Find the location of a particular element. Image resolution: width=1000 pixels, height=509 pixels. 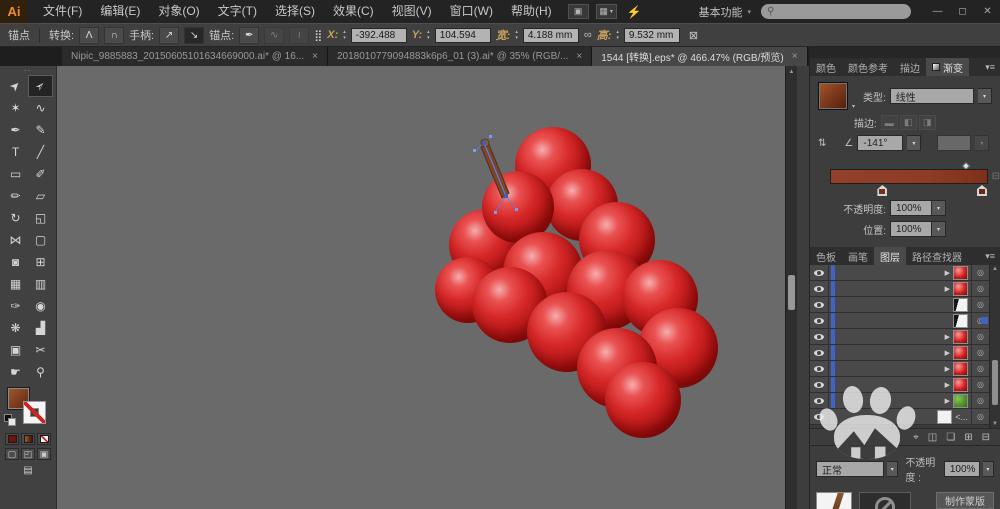

anchor-point is located at coordinates (484, 143).